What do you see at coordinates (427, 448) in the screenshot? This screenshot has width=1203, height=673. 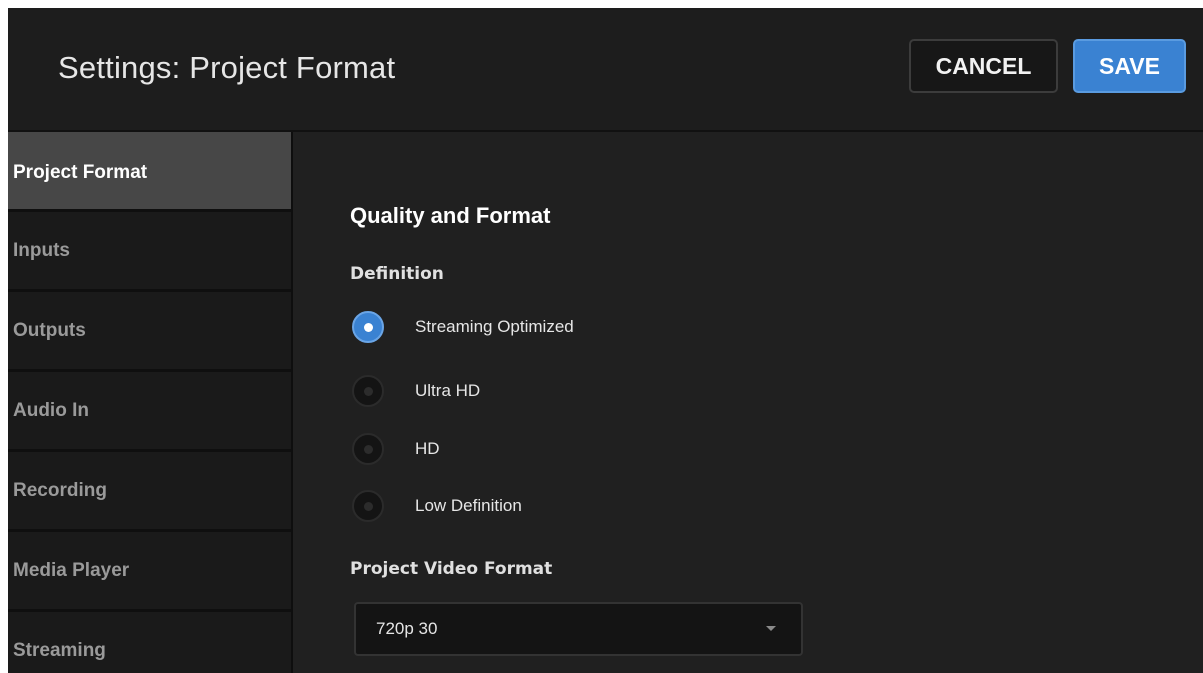 I see `radio-option-label: HD` at bounding box center [427, 448].